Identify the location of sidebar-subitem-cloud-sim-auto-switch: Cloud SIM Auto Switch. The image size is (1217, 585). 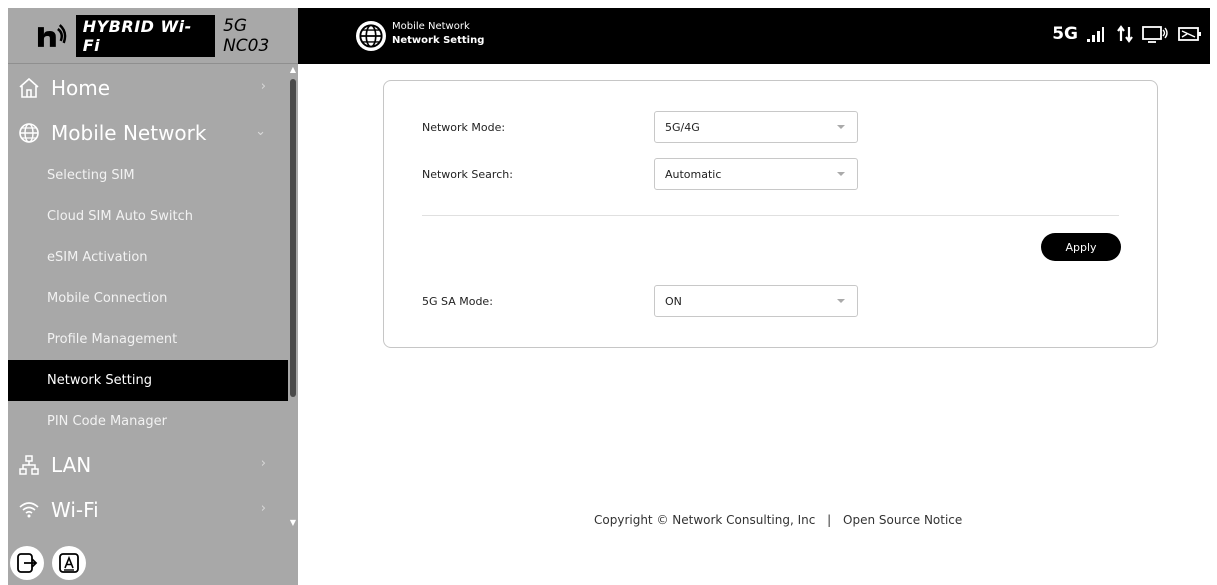
(148, 216).